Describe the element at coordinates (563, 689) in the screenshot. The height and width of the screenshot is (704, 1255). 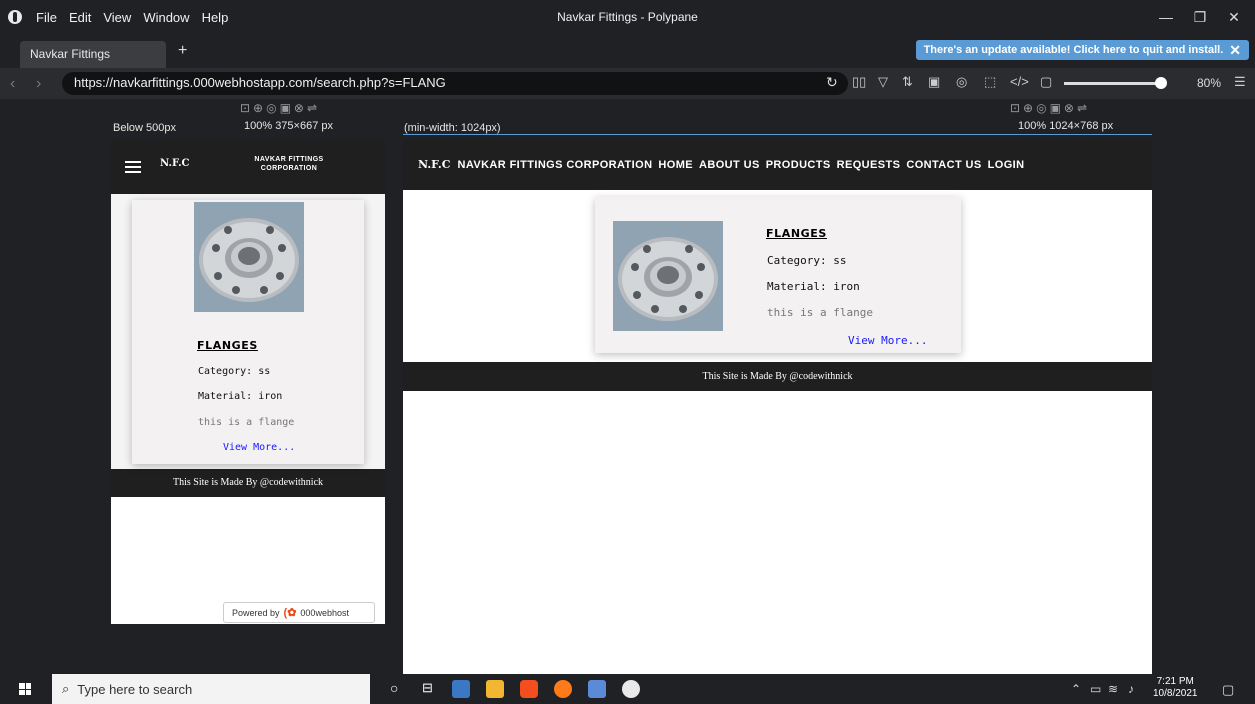
I see `firefox-icon` at that location.